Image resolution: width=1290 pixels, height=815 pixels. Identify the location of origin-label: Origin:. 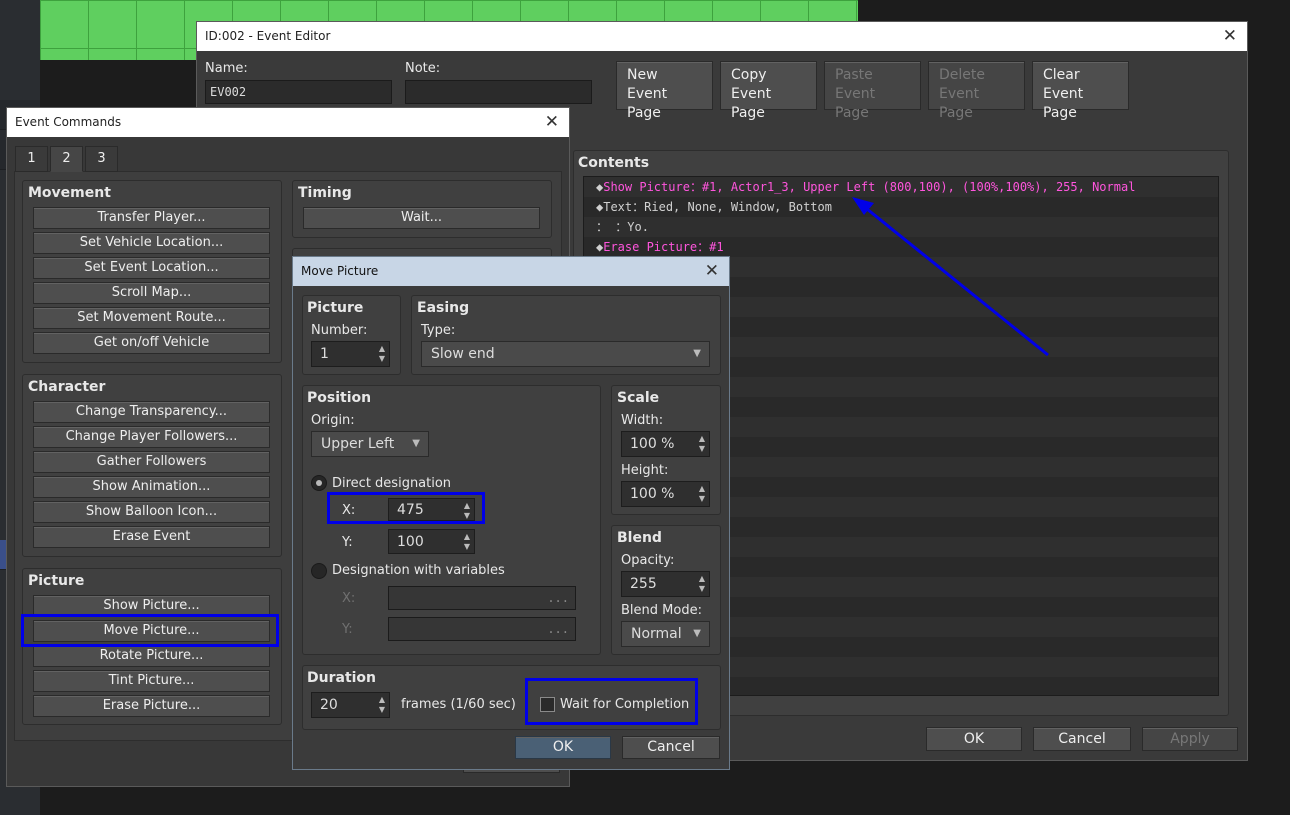
(333, 420).